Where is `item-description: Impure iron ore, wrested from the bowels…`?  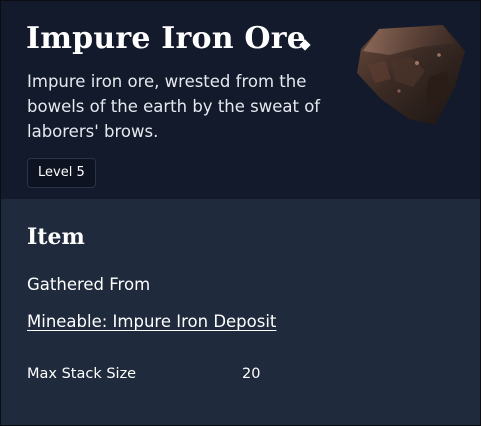
item-description: Impure iron ore, wrested from the bowels… is located at coordinates (174, 106).